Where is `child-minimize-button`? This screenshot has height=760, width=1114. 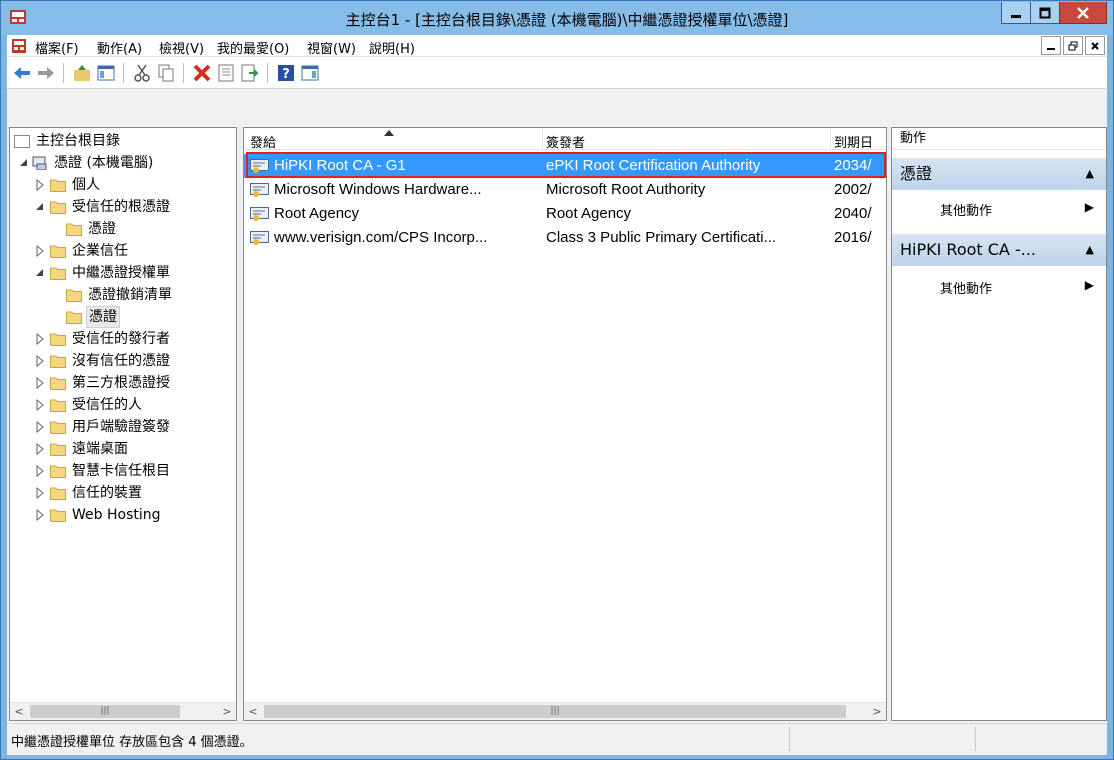 child-minimize-button is located at coordinates (1051, 45).